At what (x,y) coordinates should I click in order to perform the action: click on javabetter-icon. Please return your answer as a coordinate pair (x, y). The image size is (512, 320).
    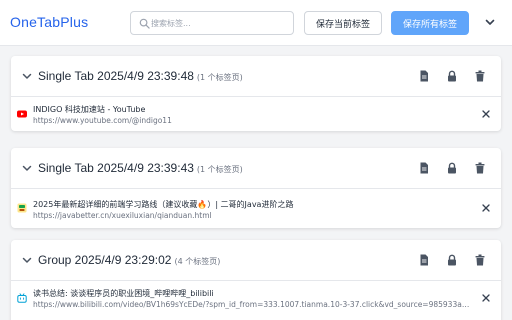
    Looking at the image, I should click on (22, 208).